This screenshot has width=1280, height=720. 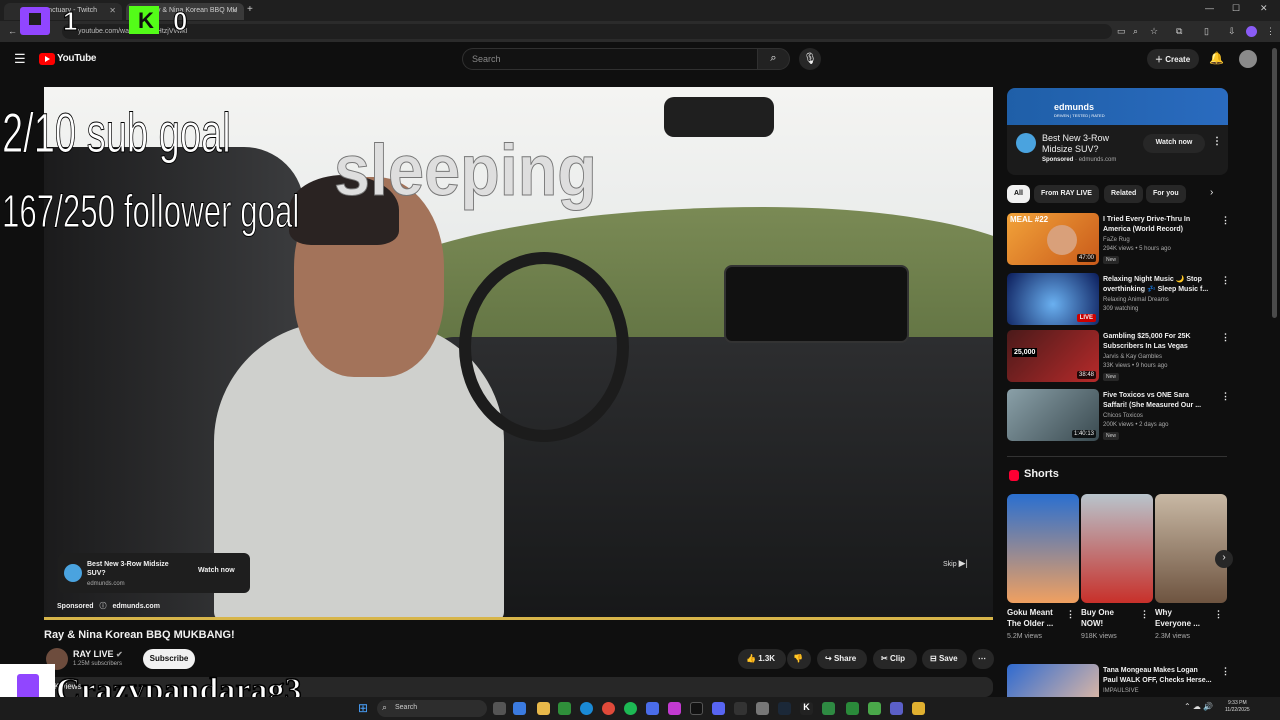 I want to click on teams-icon, so click(x=896, y=708).